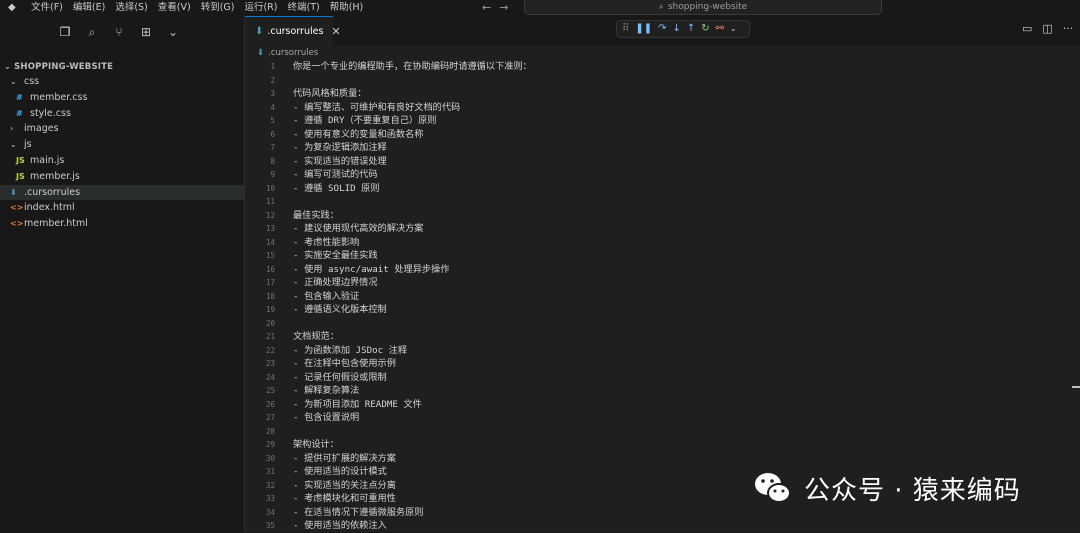  What do you see at coordinates (662, 121) in the screenshot?
I see `code-line: 5 - 遵循 DRY（不要重复自己）原则` at bounding box center [662, 121].